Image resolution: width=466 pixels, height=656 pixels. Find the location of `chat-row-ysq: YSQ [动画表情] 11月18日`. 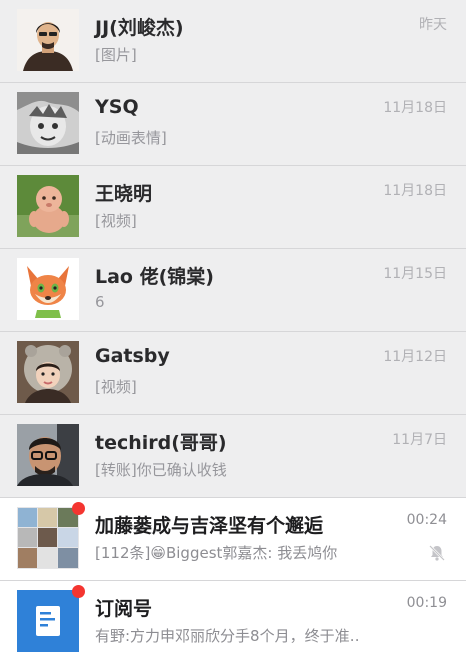

chat-row-ysq: YSQ [动画表情] 11月18日 is located at coordinates (233, 124).